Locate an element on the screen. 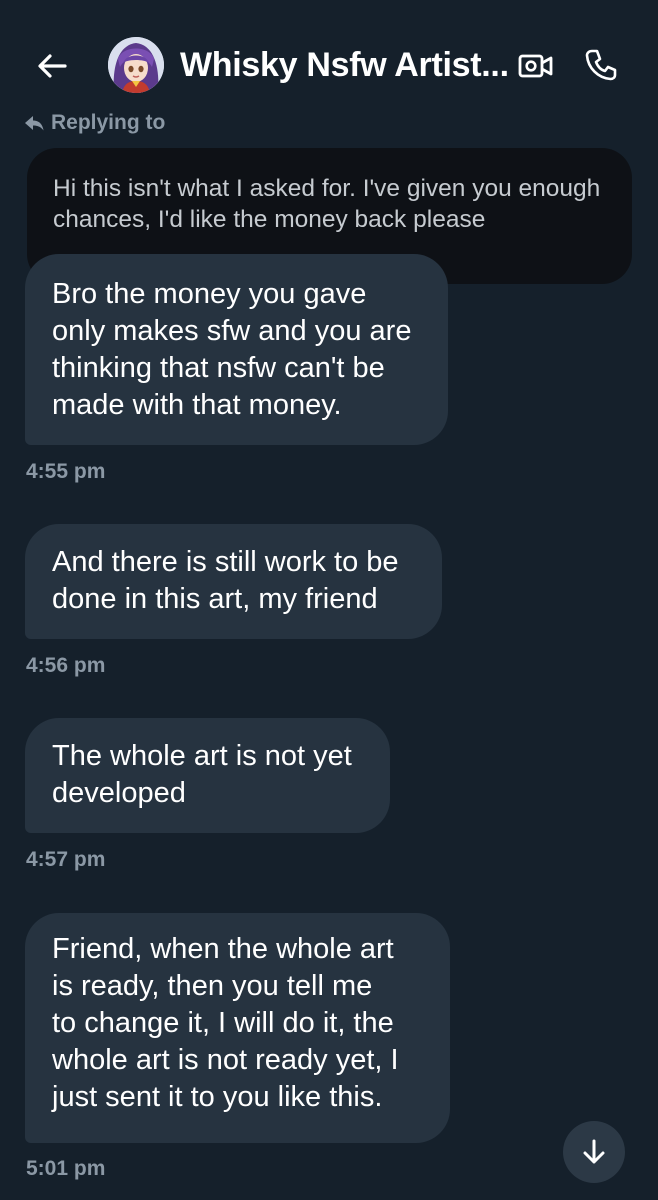  message-line: Bro the money you gave is located at coordinates (209, 294).